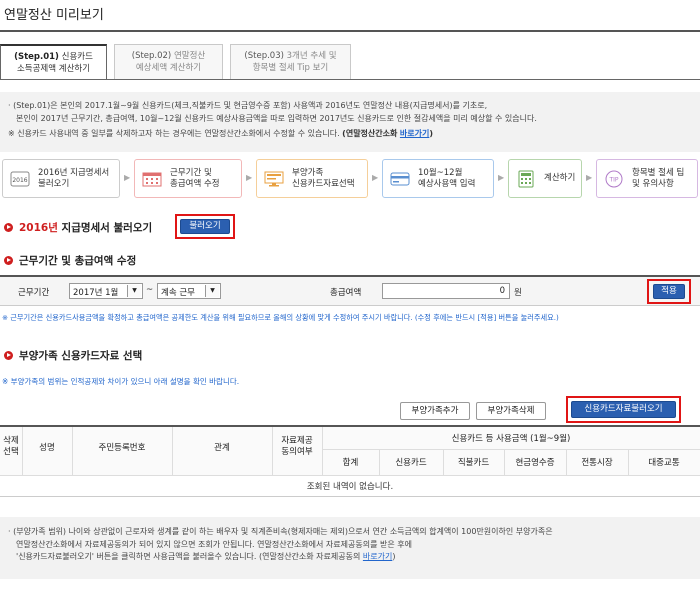 This screenshot has height=589, width=700. I want to click on period-end-select: 계속 근무 ▼, so click(189, 291).